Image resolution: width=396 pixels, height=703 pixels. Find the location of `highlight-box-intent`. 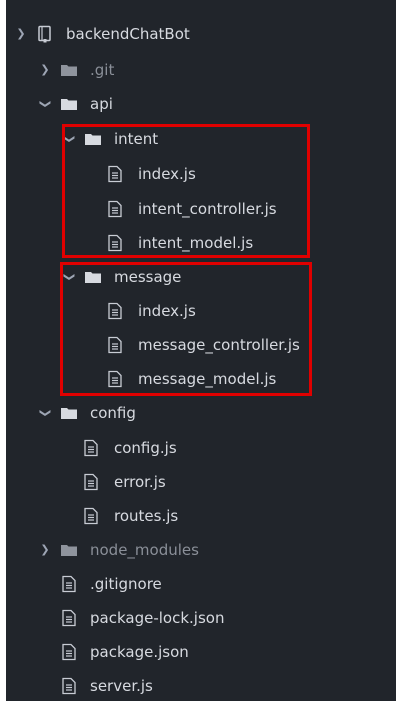

highlight-box-intent is located at coordinates (186, 191).